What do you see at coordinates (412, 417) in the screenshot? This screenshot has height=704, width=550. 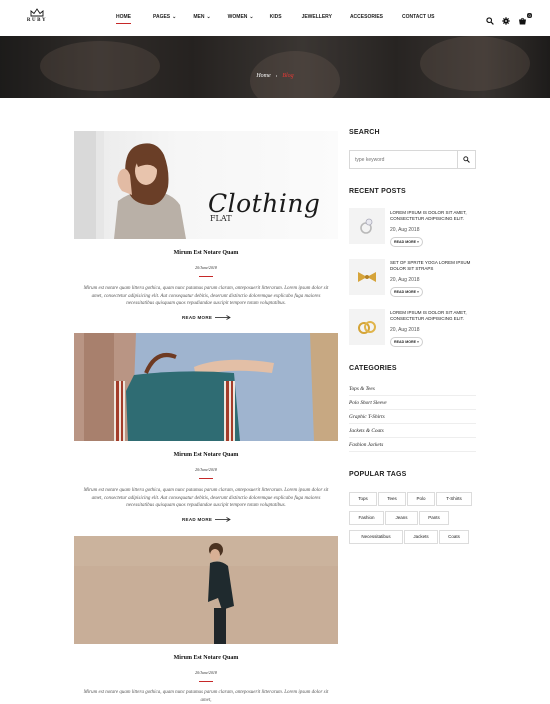 I see `category-link: Graphic T-Shirts` at bounding box center [412, 417].